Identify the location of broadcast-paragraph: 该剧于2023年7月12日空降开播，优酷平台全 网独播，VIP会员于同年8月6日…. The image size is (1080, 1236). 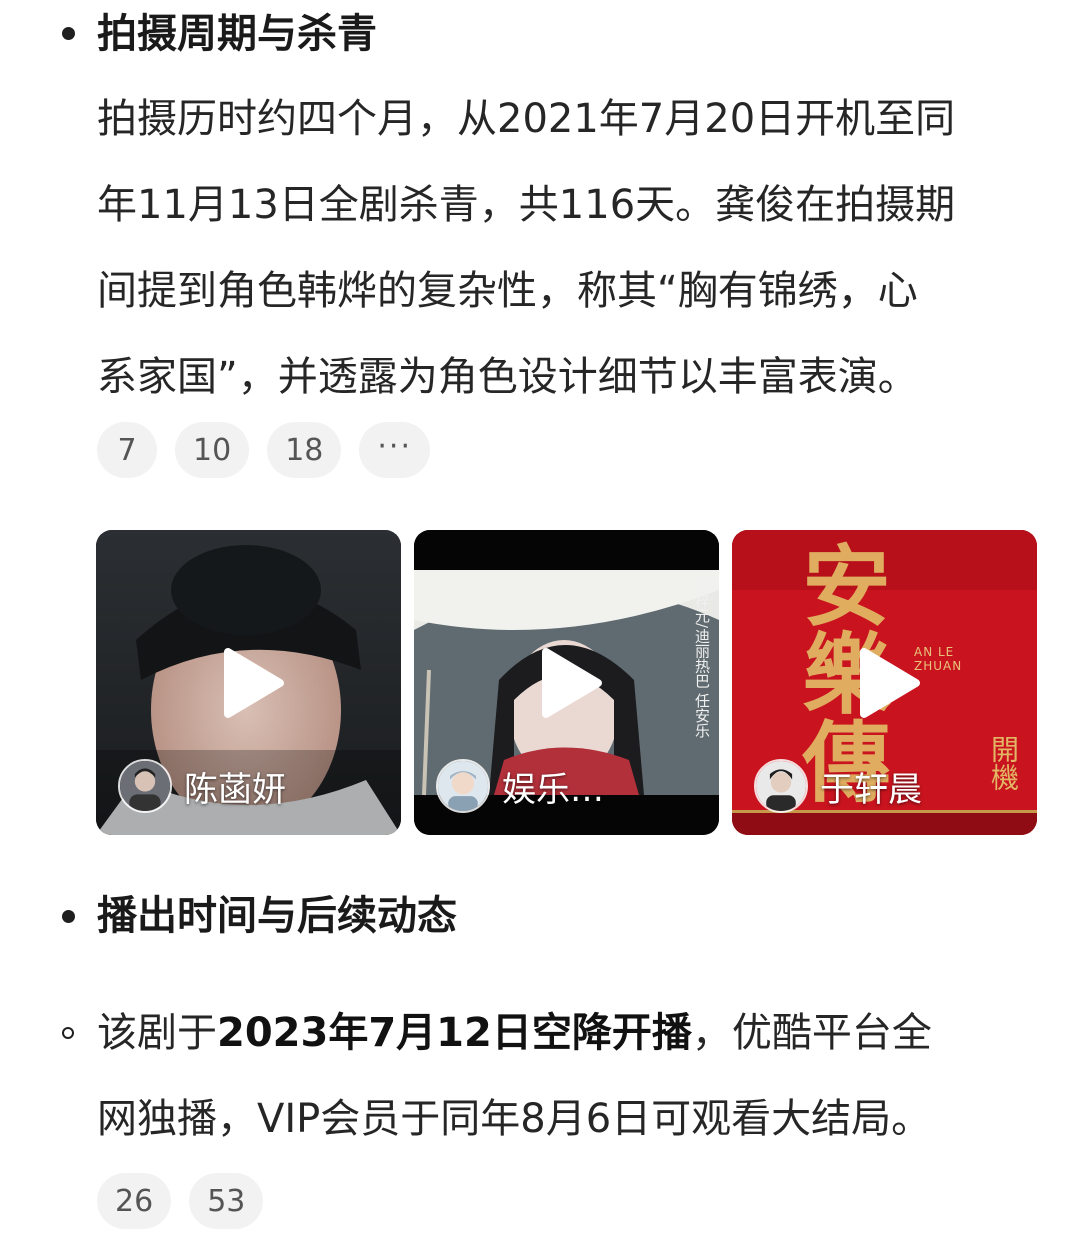
(572, 1076).